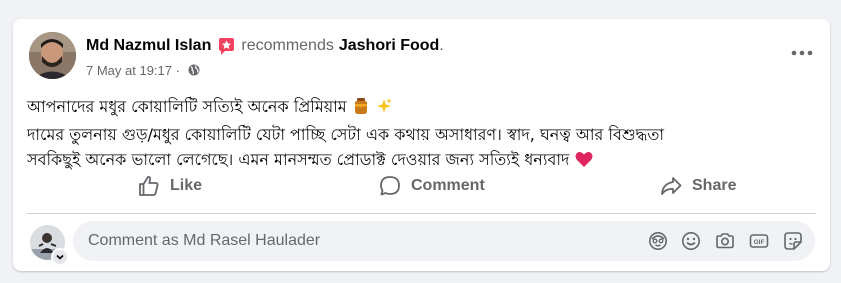  Describe the element at coordinates (671, 186) in the screenshot. I see `share-icon` at that location.